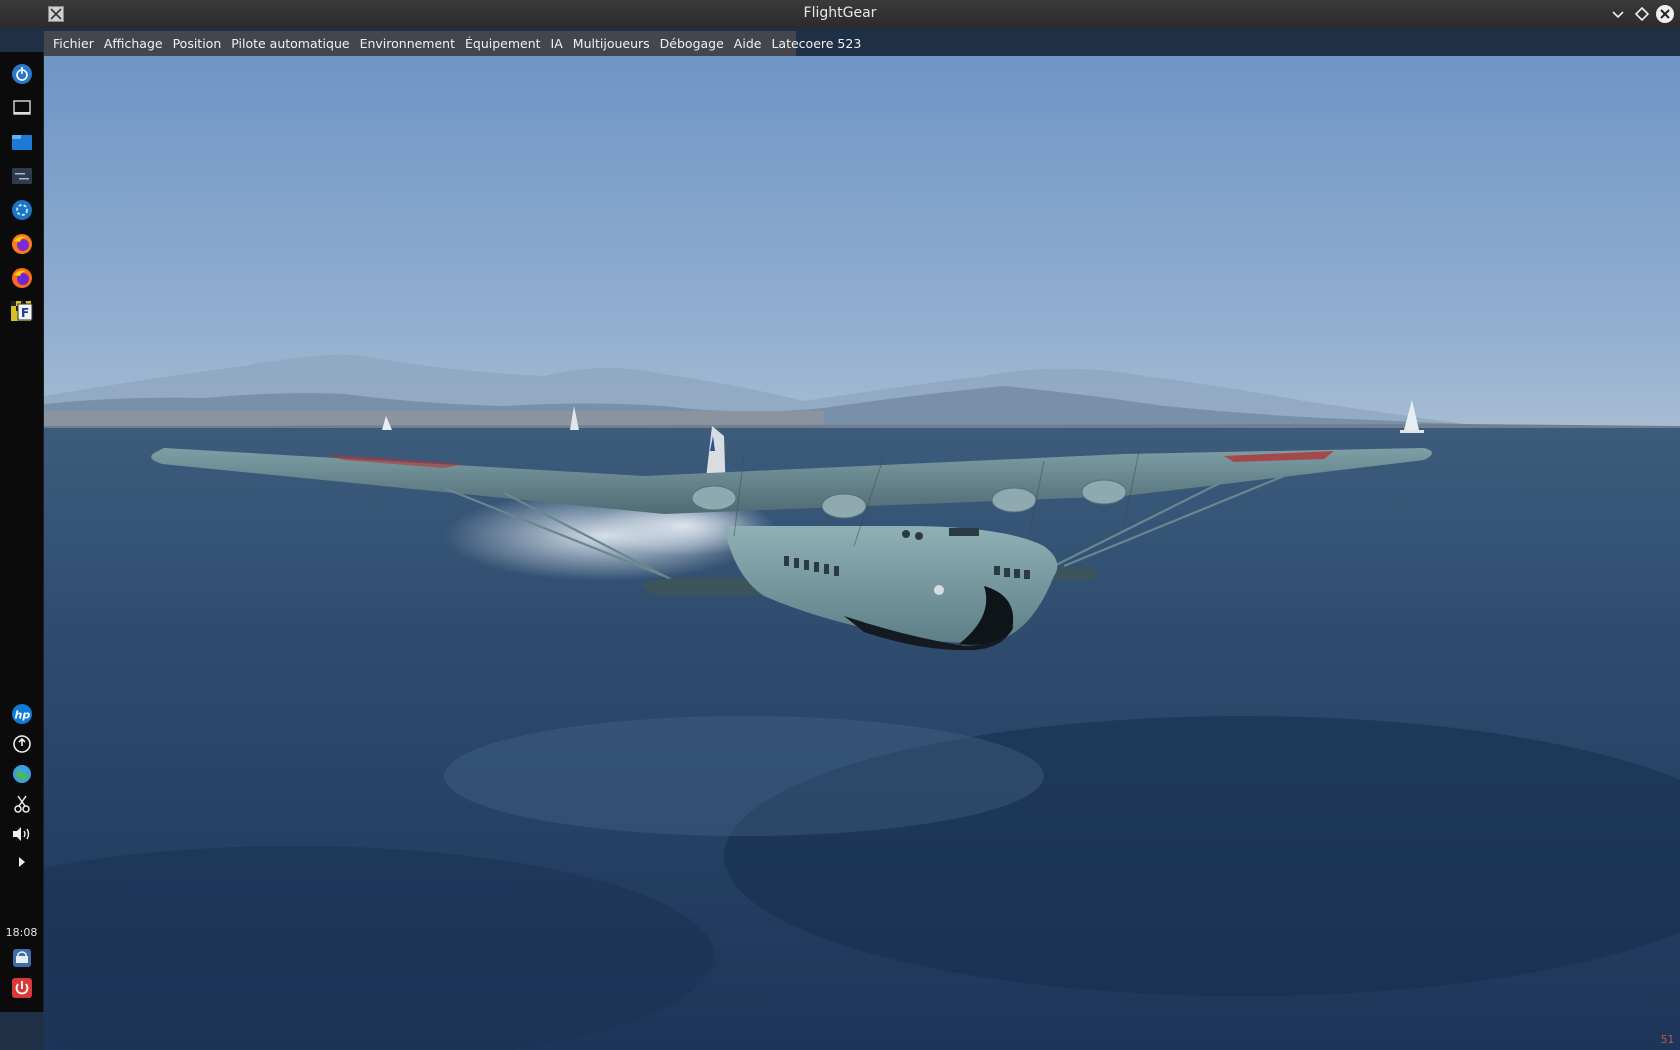 The image size is (1680, 1050). I want to click on chevron-down-icon, so click(1618, 15).